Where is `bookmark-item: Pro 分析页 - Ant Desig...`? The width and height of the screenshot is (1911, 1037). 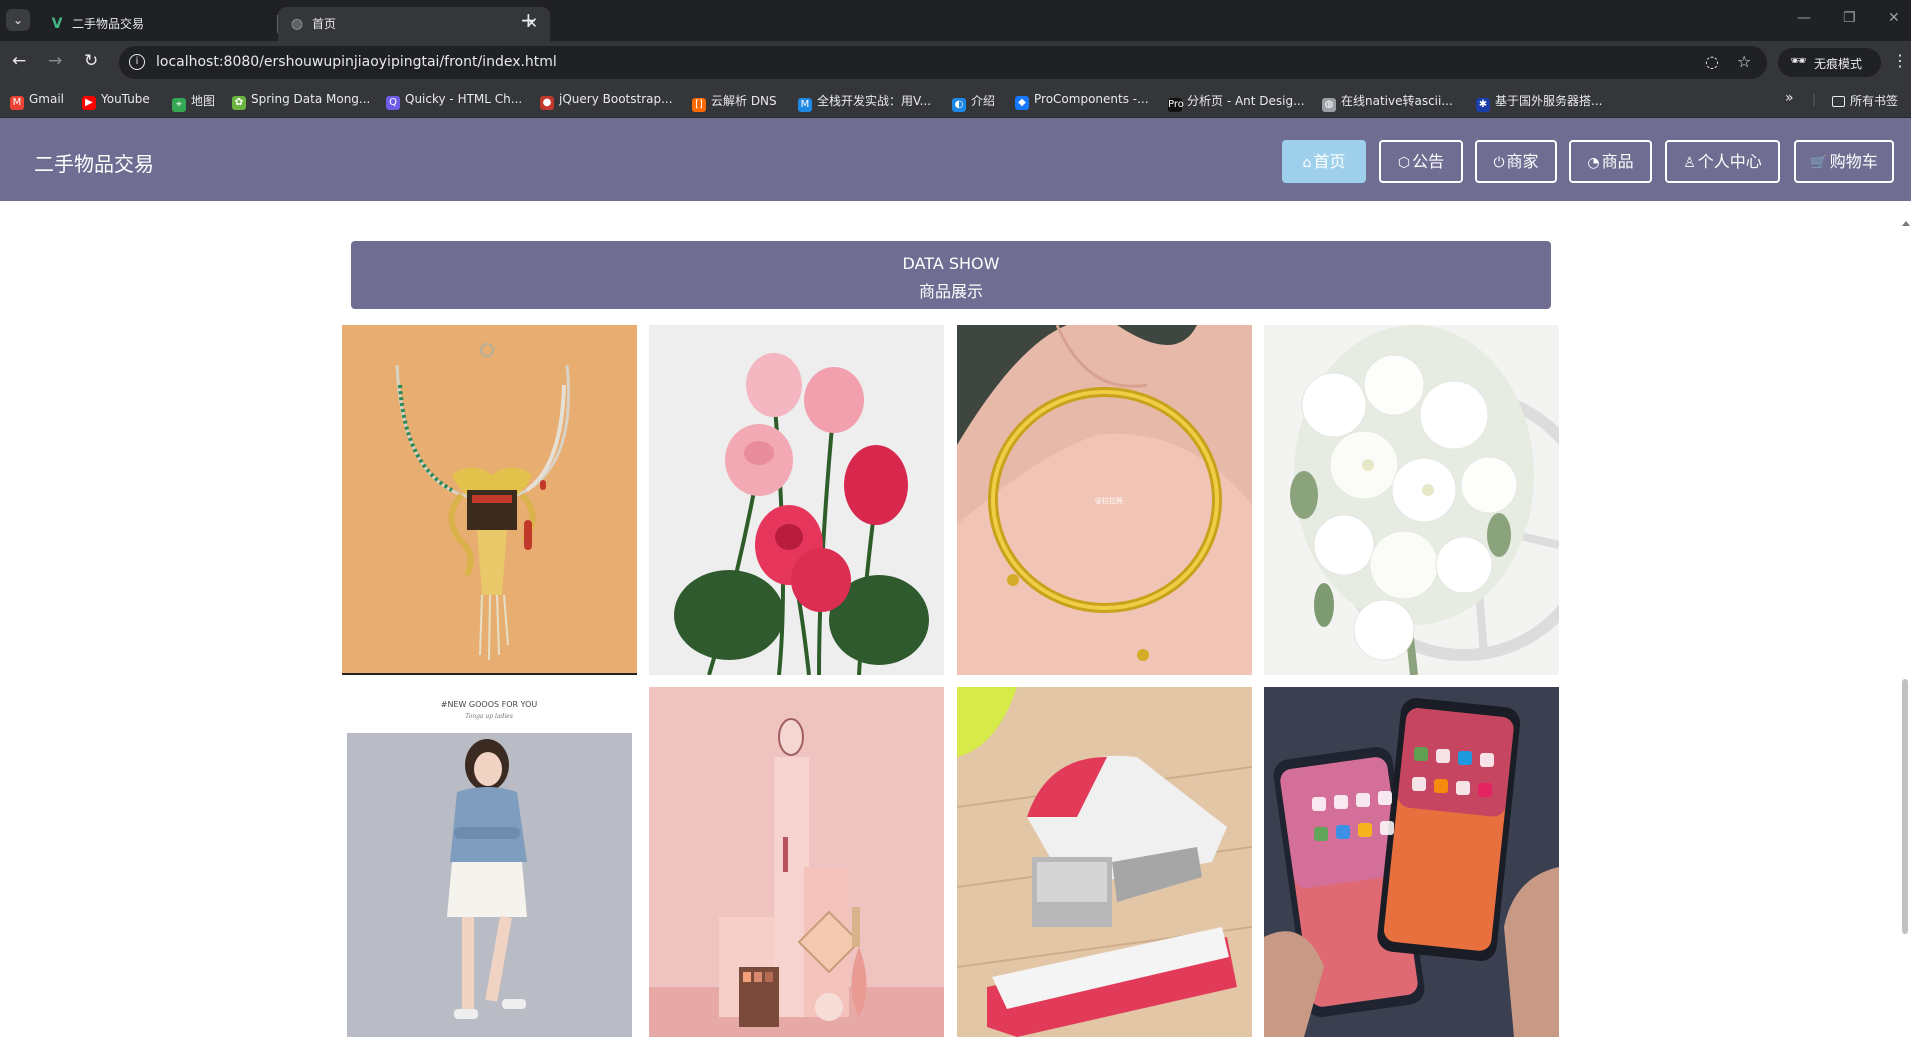 bookmark-item: Pro 分析页 - Ant Desig... is located at coordinates (1236, 102).